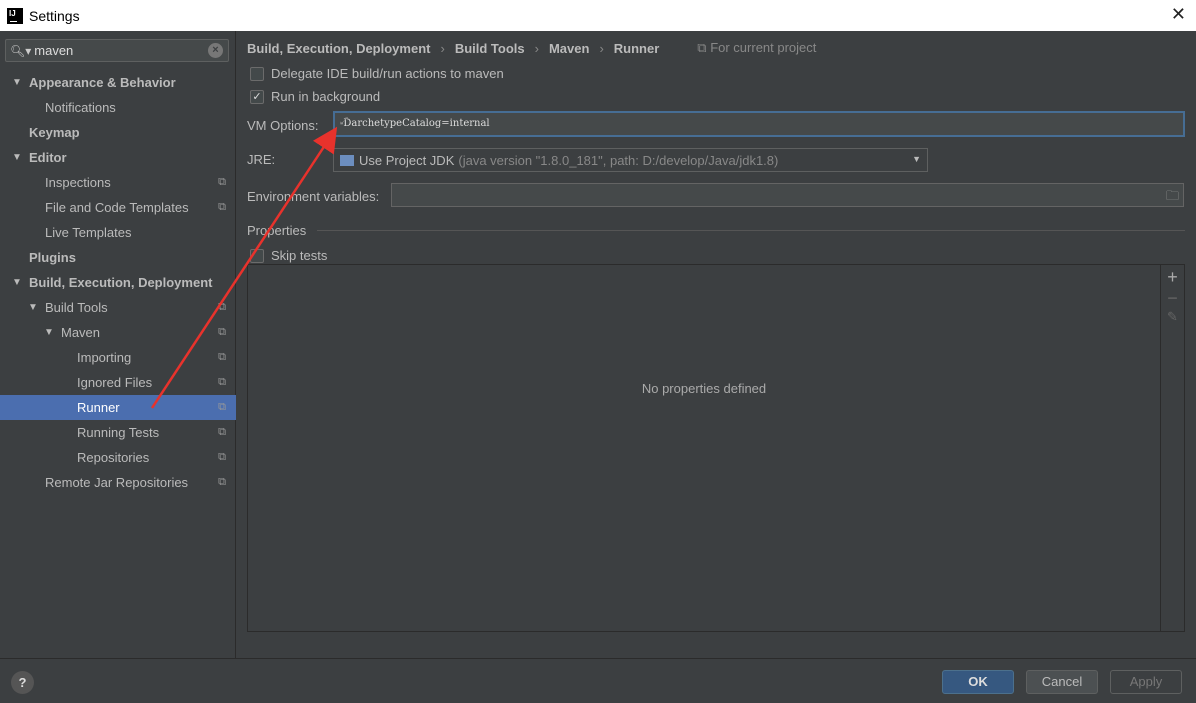 This screenshot has width=1196, height=703. I want to click on annotation-arrow, so click(244, 267).